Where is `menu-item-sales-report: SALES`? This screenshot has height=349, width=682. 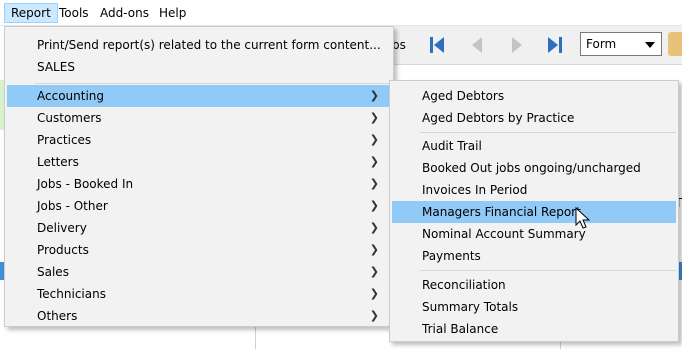 menu-item-sales-report: SALES is located at coordinates (199, 67).